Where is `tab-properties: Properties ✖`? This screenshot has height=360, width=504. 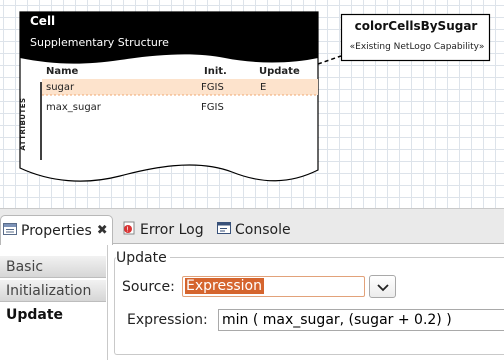 tab-properties: Properties ✖ is located at coordinates (56, 230).